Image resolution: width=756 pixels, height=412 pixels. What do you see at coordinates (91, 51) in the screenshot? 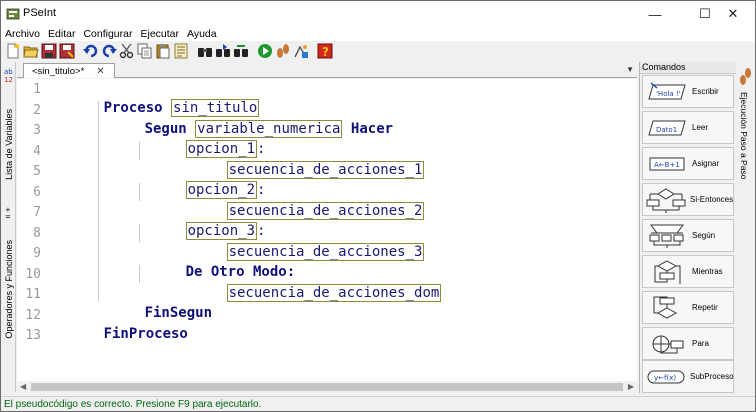
I see `undo-icon` at bounding box center [91, 51].